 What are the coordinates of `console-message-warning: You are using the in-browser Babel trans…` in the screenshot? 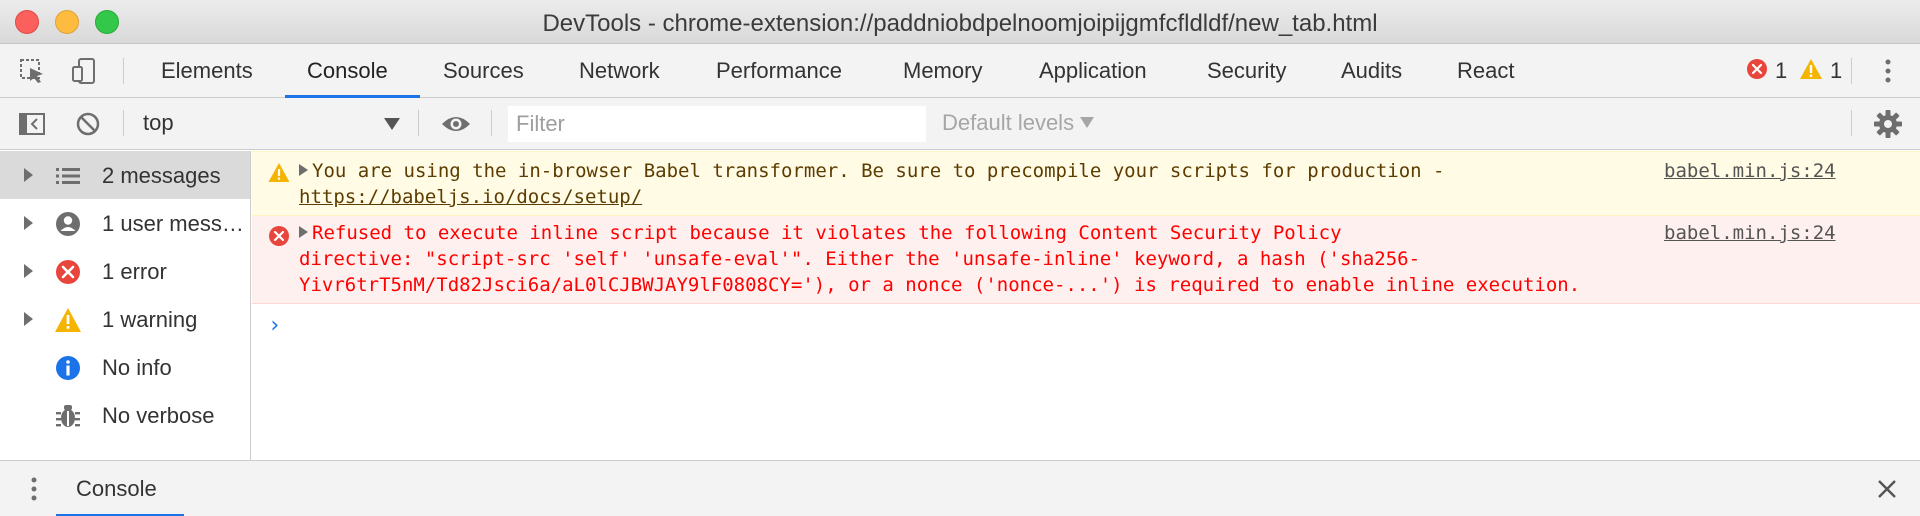 It's located at (1086, 183).